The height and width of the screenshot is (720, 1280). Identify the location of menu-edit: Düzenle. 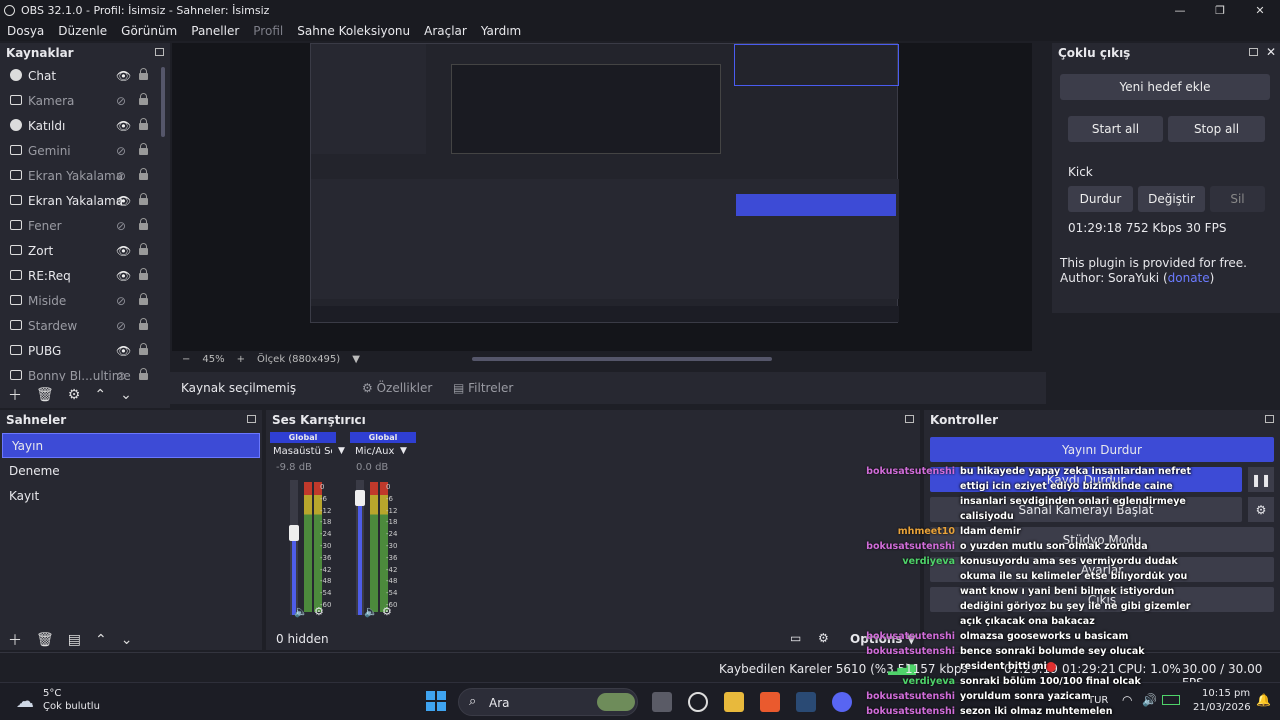
(82, 31).